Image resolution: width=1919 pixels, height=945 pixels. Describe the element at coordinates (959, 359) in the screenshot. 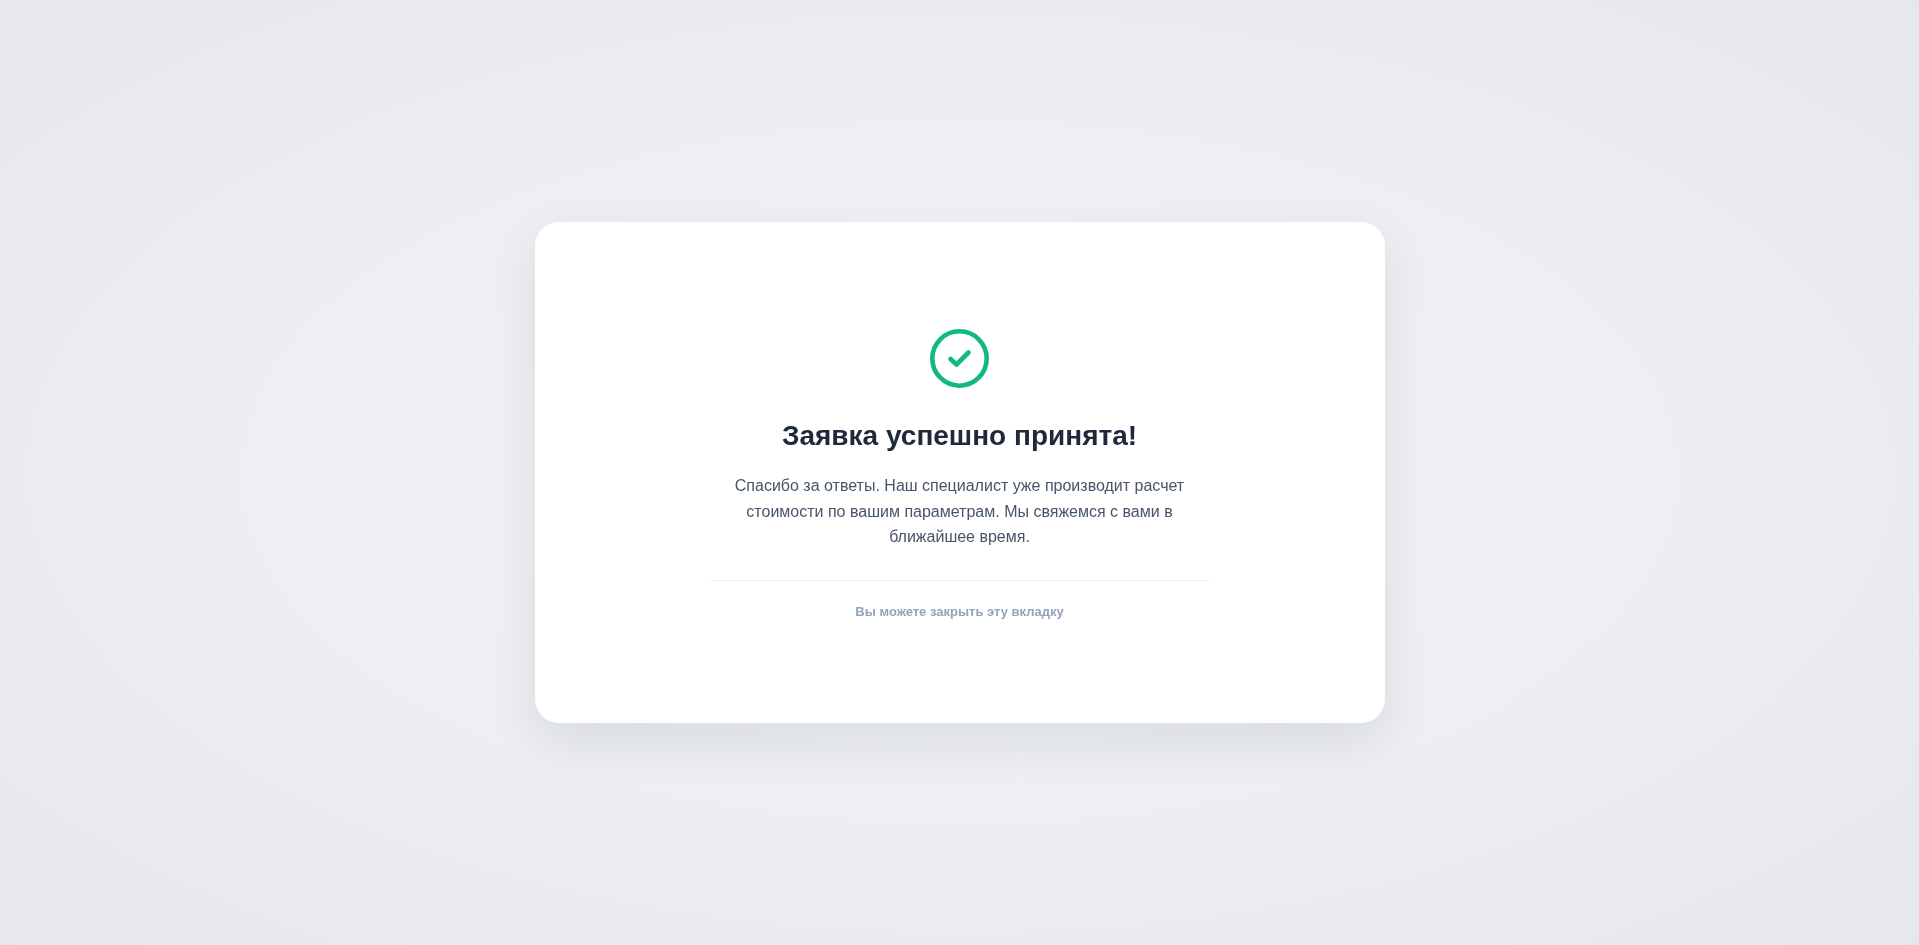

I see `check-circle-icon` at that location.